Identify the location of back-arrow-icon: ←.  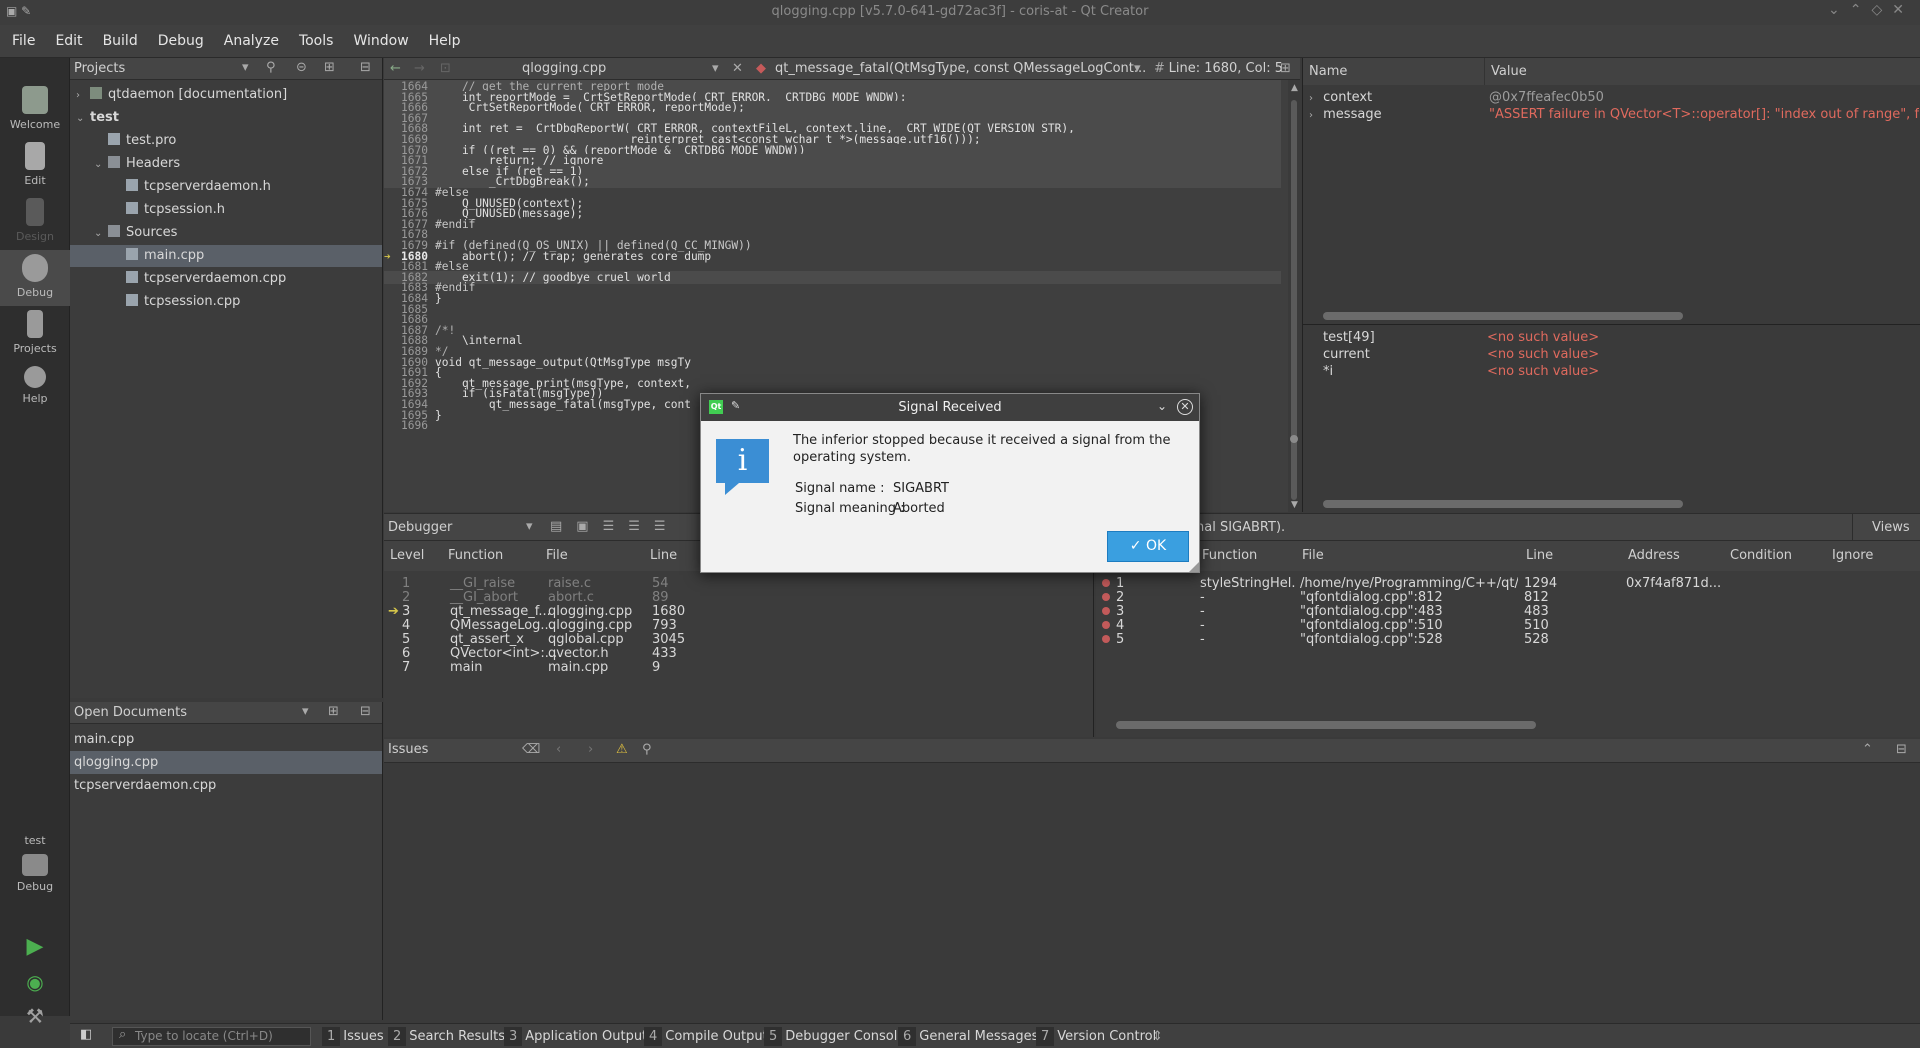
(395, 68).